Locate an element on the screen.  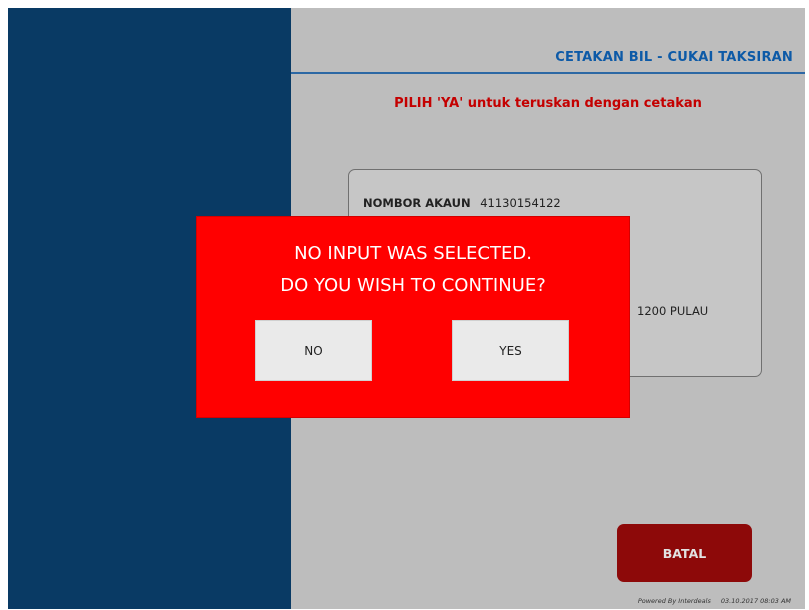
account-number-row: NOMBOR AKAUN 41130154122 is located at coordinates (462, 203).